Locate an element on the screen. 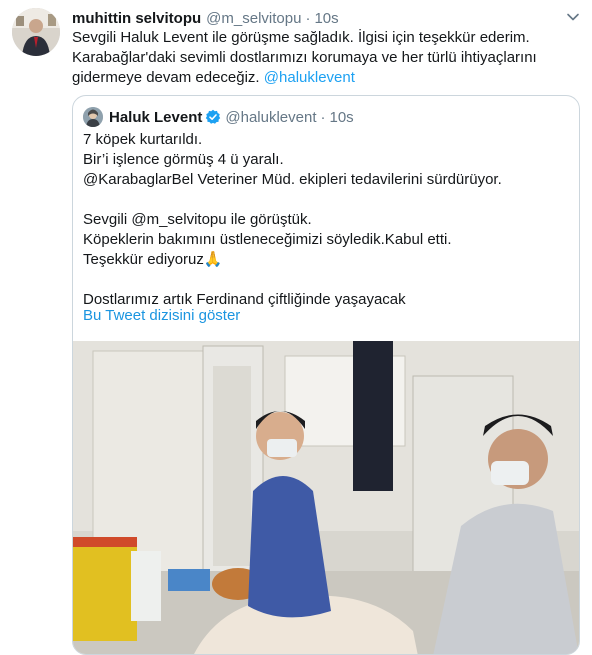 Image resolution: width=592 pixels, height=655 pixels. chevron-down-icon is located at coordinates (573, 17).